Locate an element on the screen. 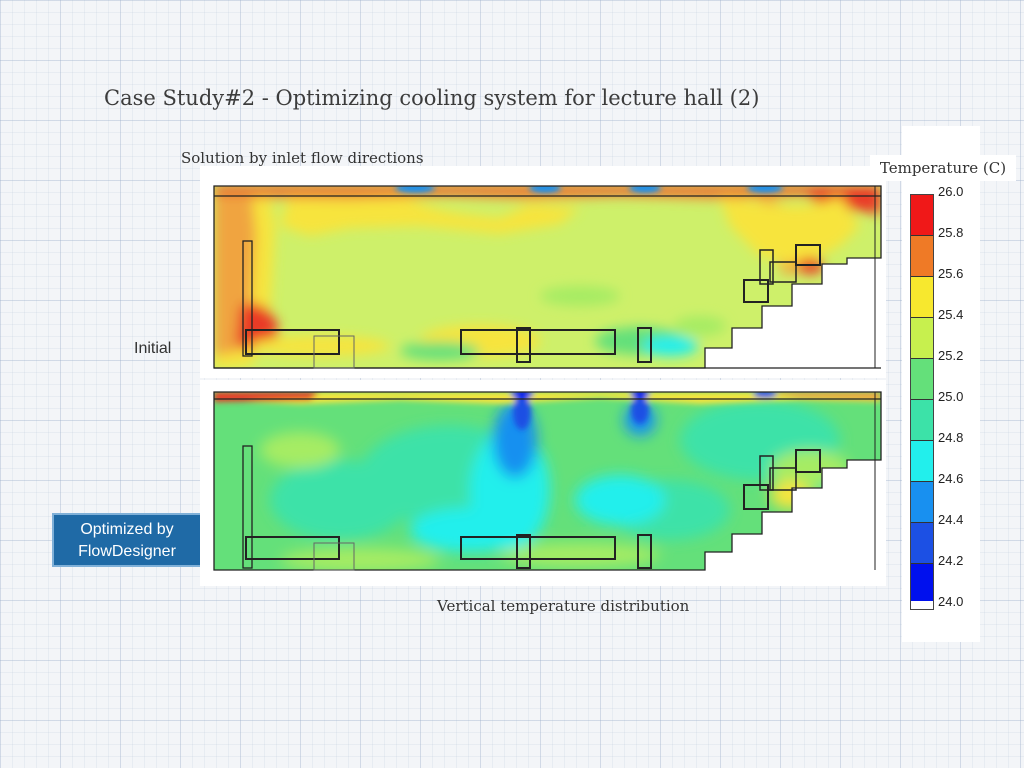 This screenshot has width=1024, height=768. colorbar-tick-label: 25.2 is located at coordinates (951, 355).